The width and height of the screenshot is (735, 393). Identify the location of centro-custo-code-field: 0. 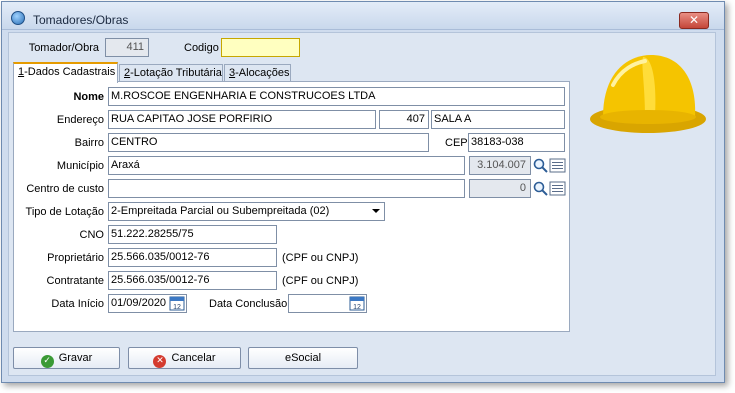
(500, 188).